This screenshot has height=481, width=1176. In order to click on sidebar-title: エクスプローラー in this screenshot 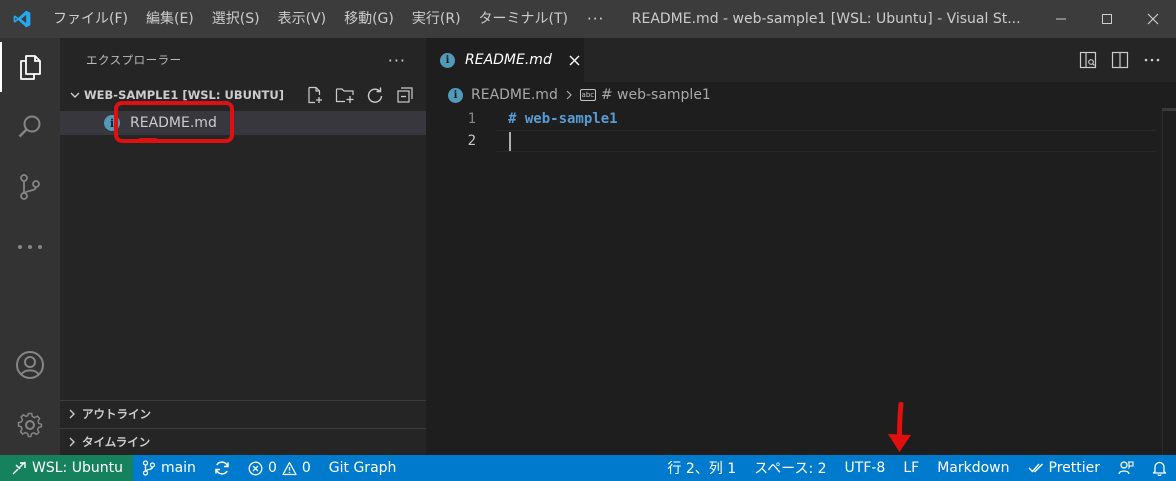, I will do `click(134, 60)`.